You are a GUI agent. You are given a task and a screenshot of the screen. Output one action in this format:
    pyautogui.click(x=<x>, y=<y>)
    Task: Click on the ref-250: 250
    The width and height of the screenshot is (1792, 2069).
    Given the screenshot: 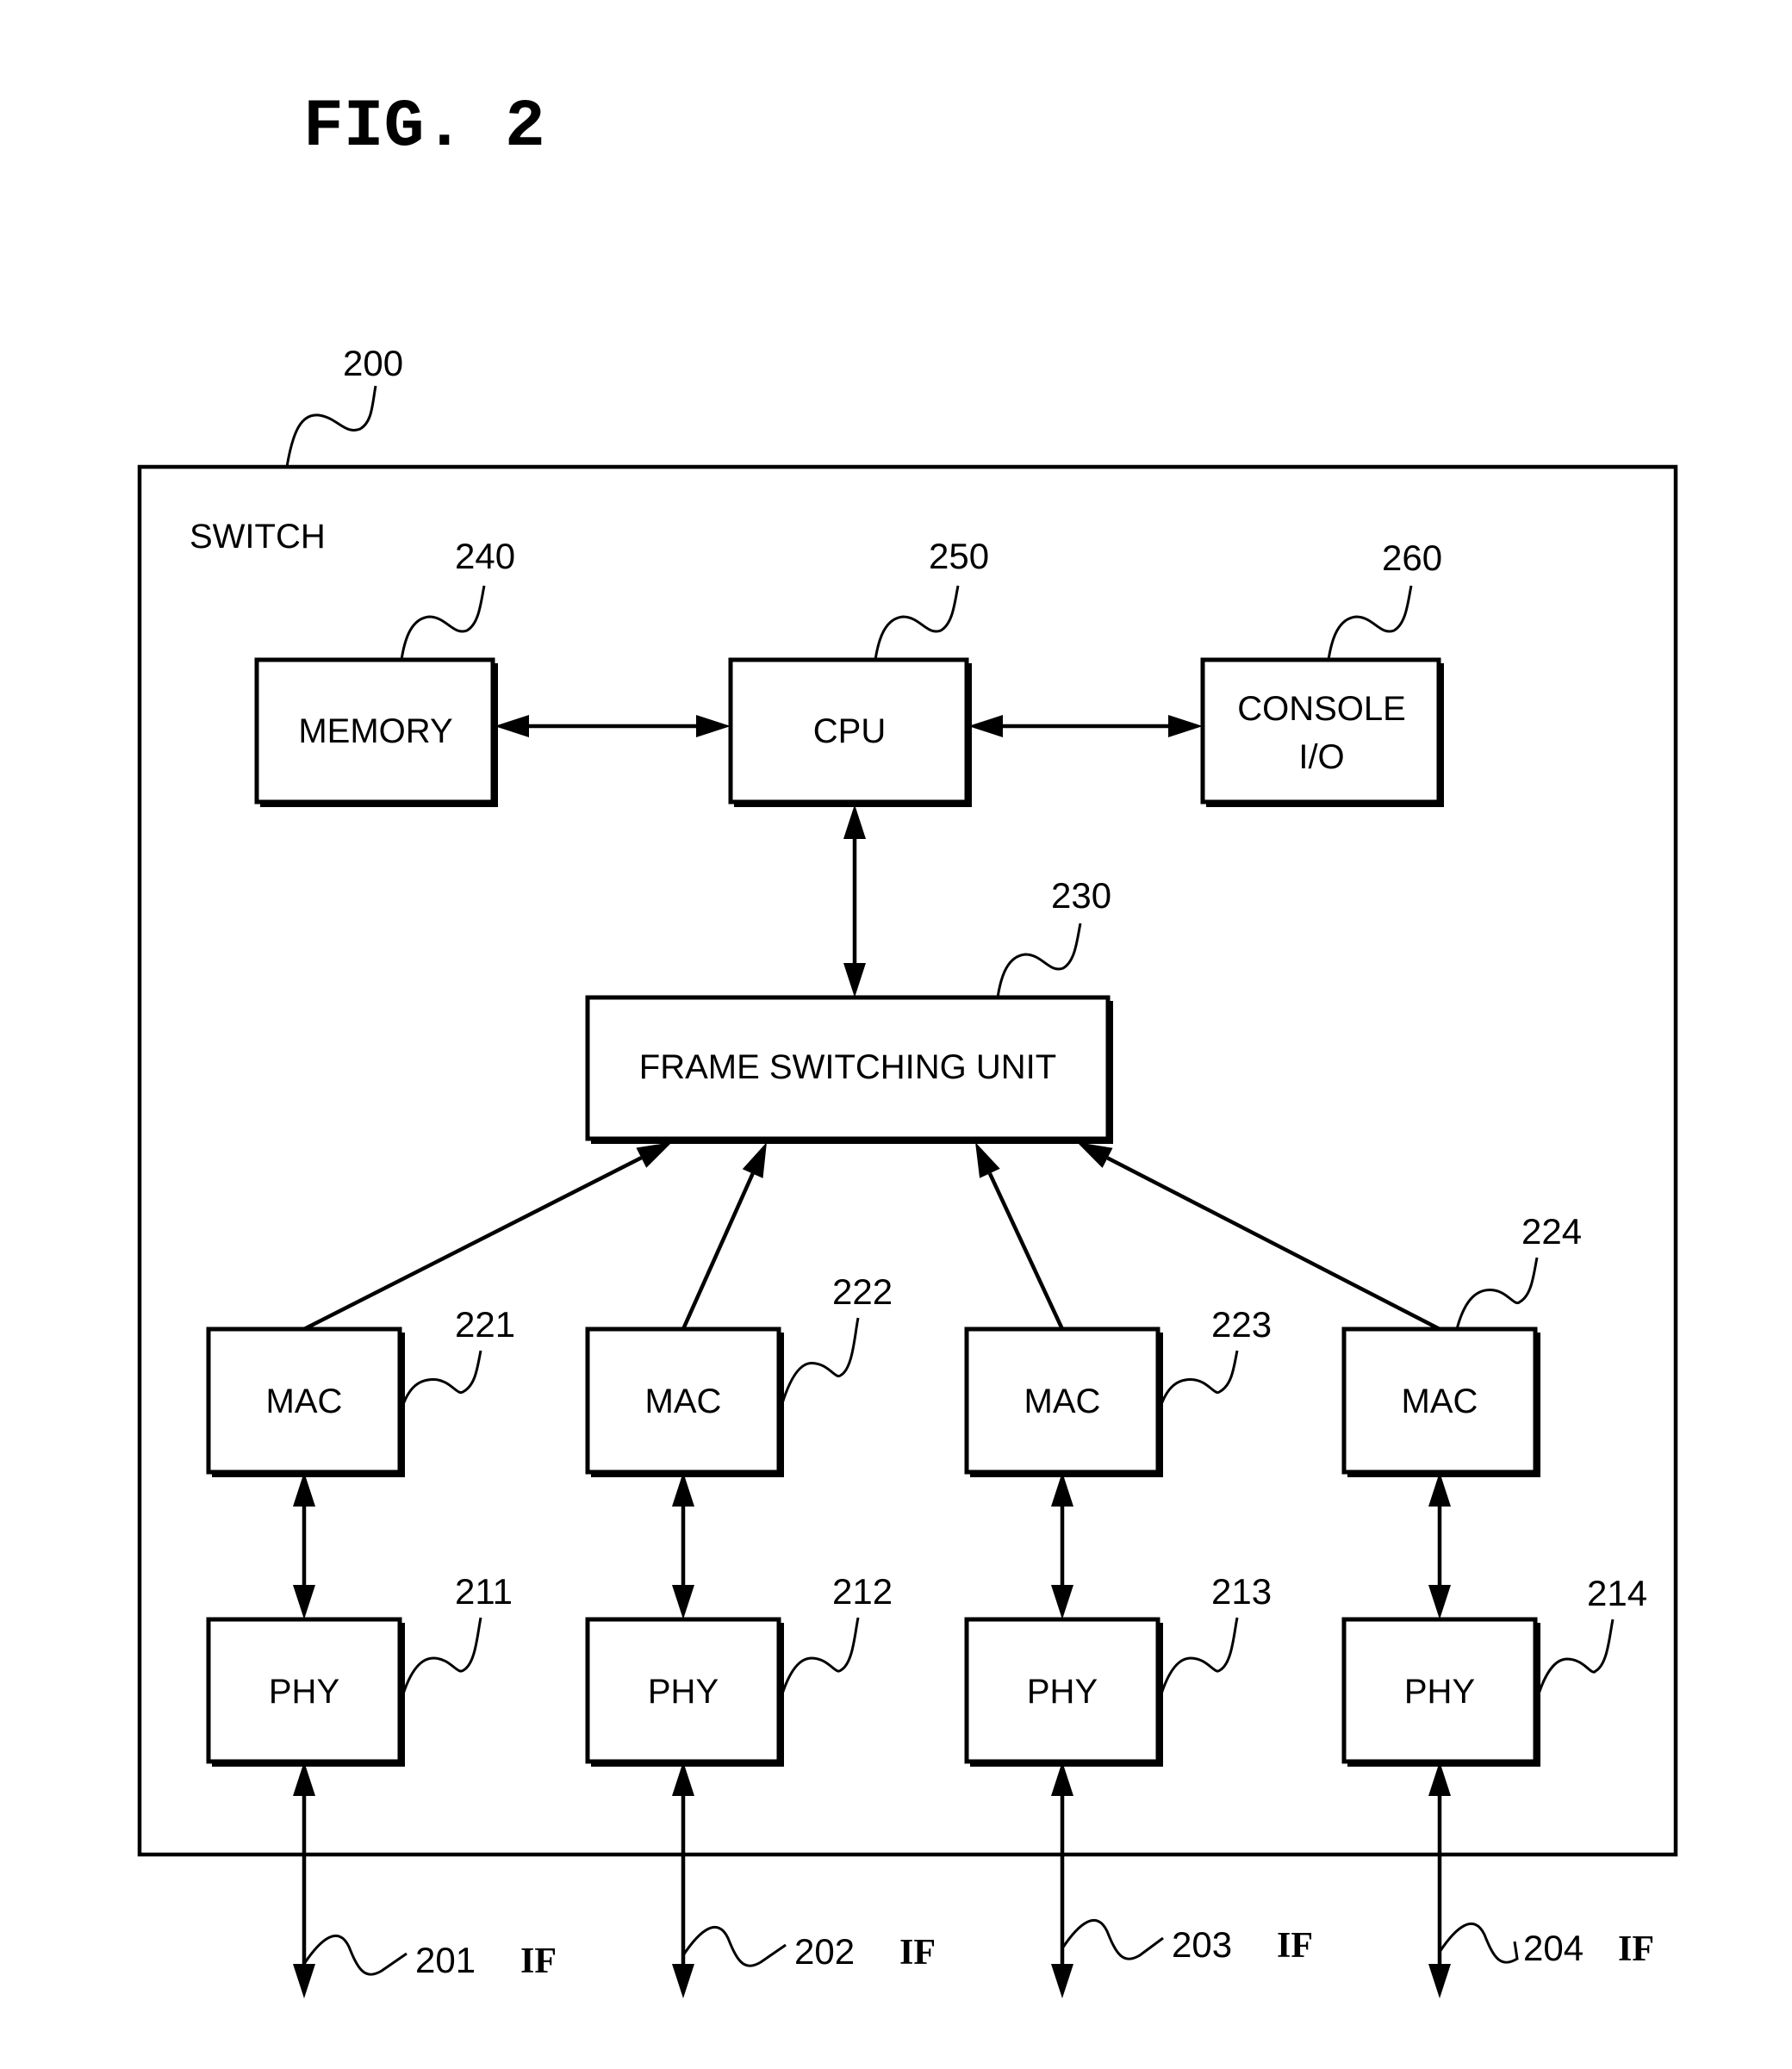 What is the action you would take?
    pyautogui.click(x=959, y=556)
    